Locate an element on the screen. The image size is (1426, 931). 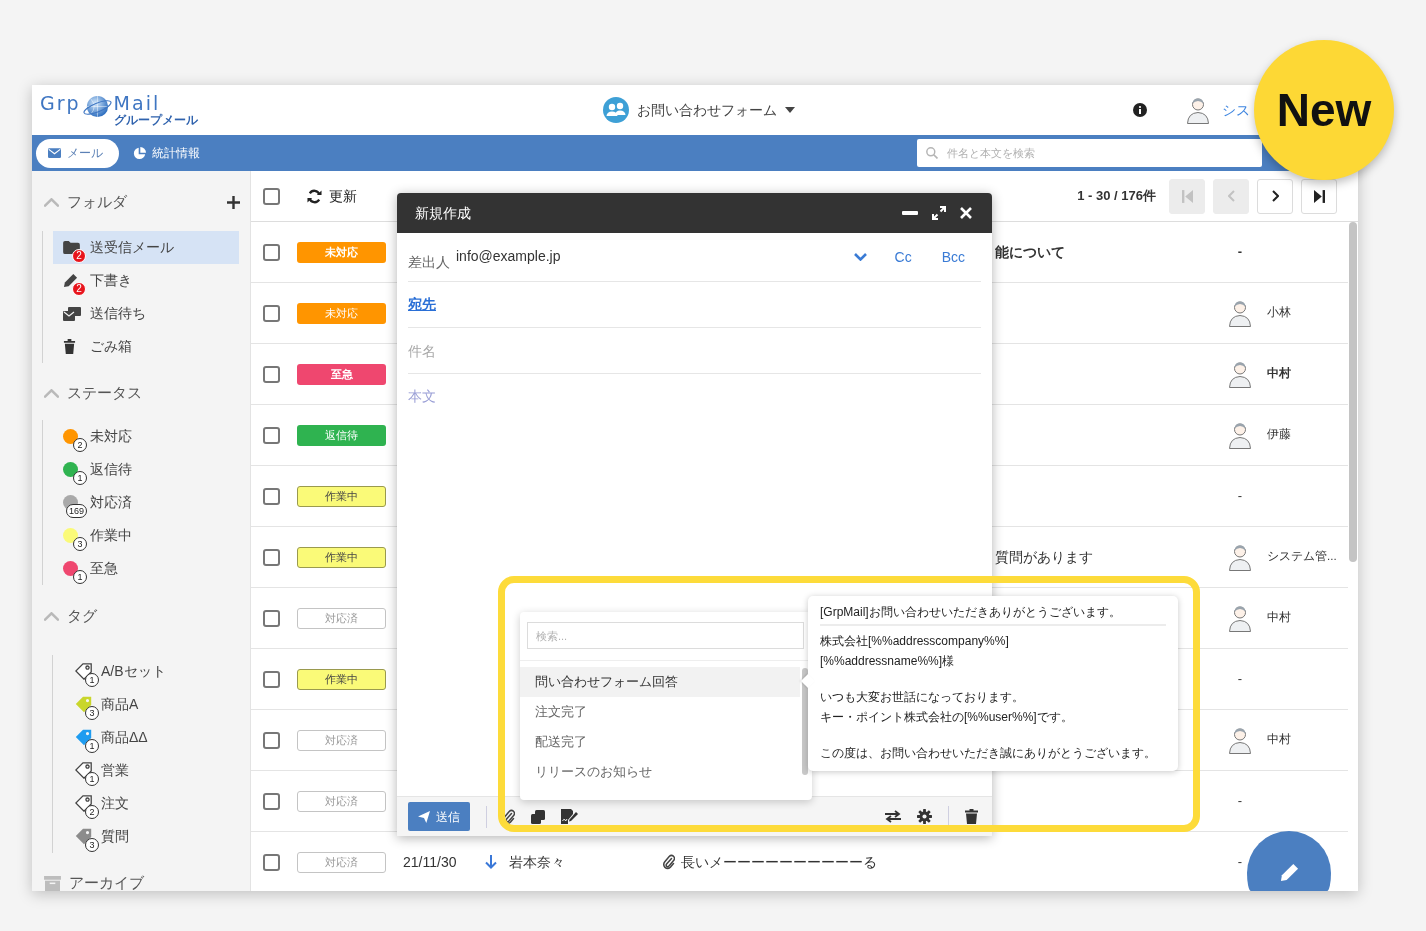
assignee-name: 小林 is located at coordinates (1279, 313).